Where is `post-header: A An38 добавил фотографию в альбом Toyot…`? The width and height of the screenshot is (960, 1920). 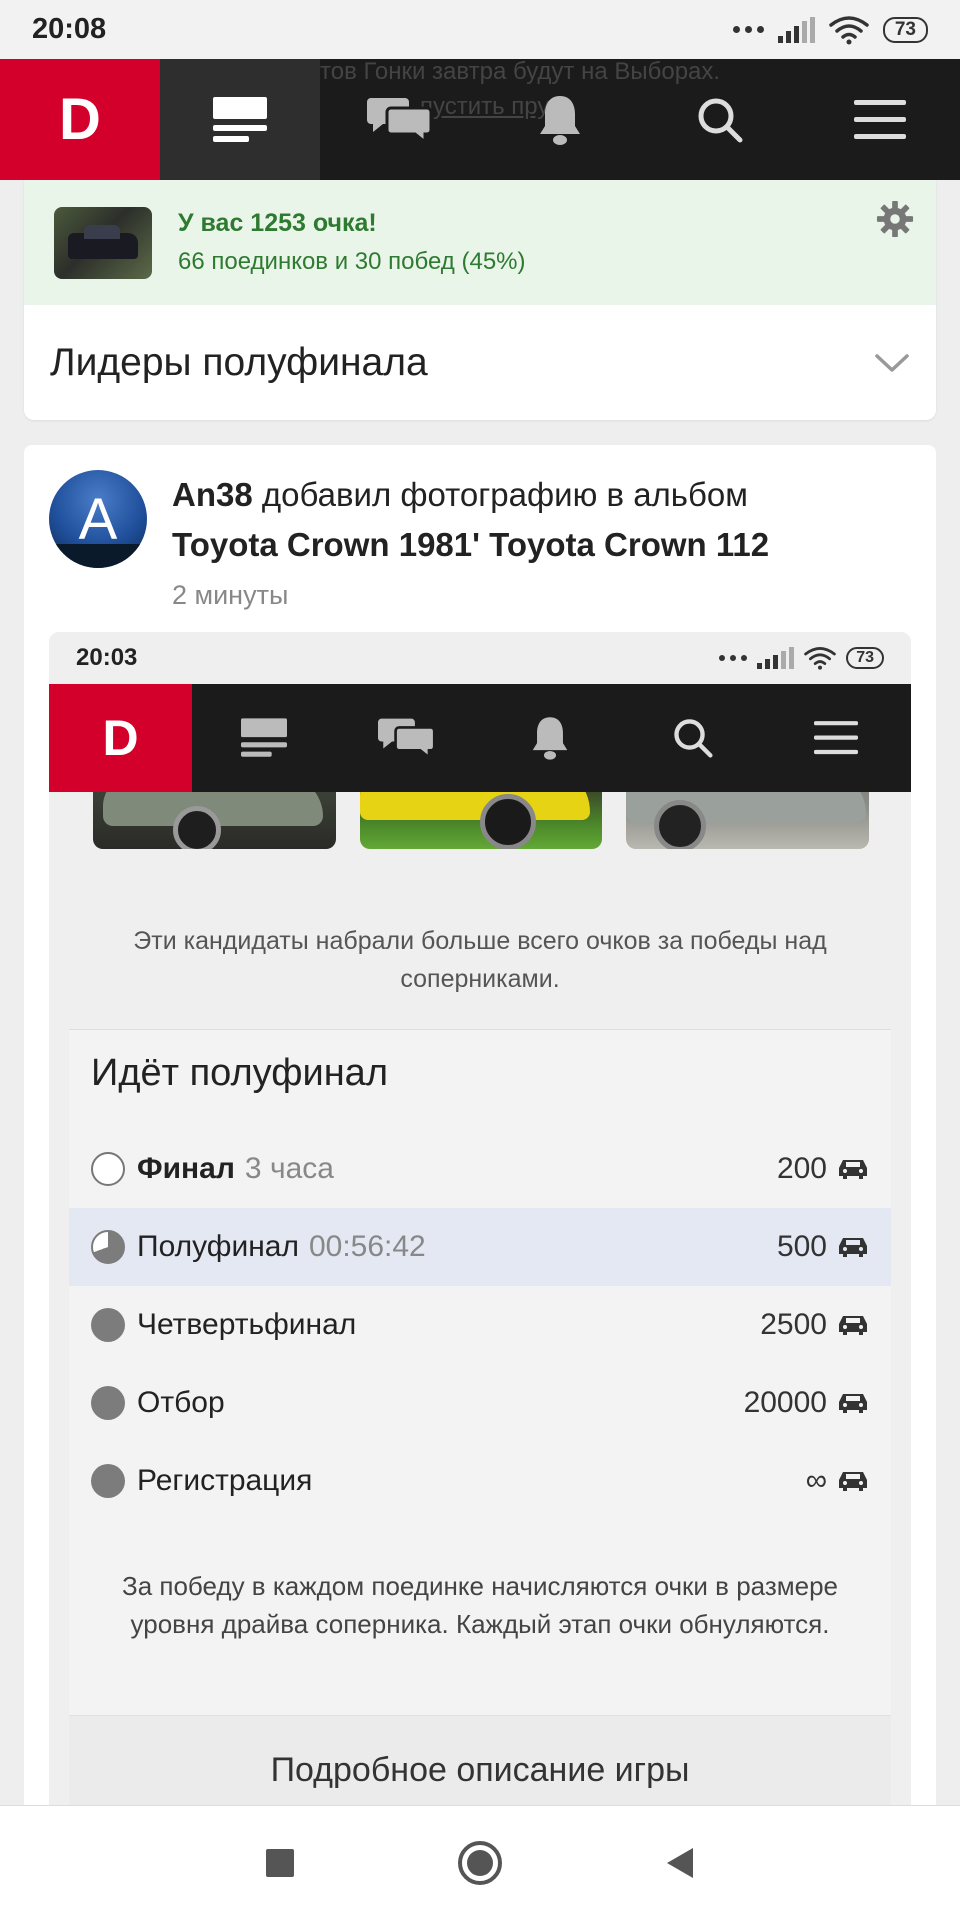 post-header: A An38 добавил фотографию в альбом Toyot… is located at coordinates (470, 540).